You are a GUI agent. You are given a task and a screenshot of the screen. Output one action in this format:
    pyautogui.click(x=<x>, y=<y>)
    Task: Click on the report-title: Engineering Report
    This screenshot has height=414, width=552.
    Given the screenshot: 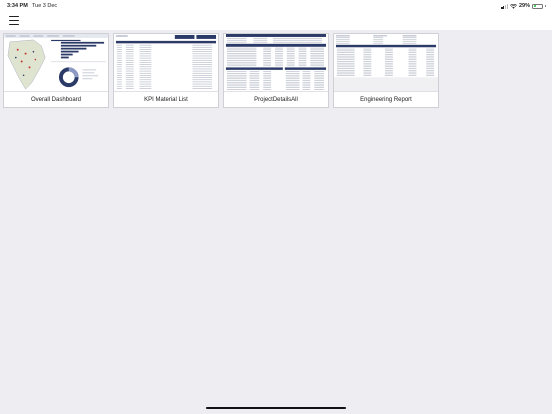 What is the action you would take?
    pyautogui.click(x=386, y=99)
    